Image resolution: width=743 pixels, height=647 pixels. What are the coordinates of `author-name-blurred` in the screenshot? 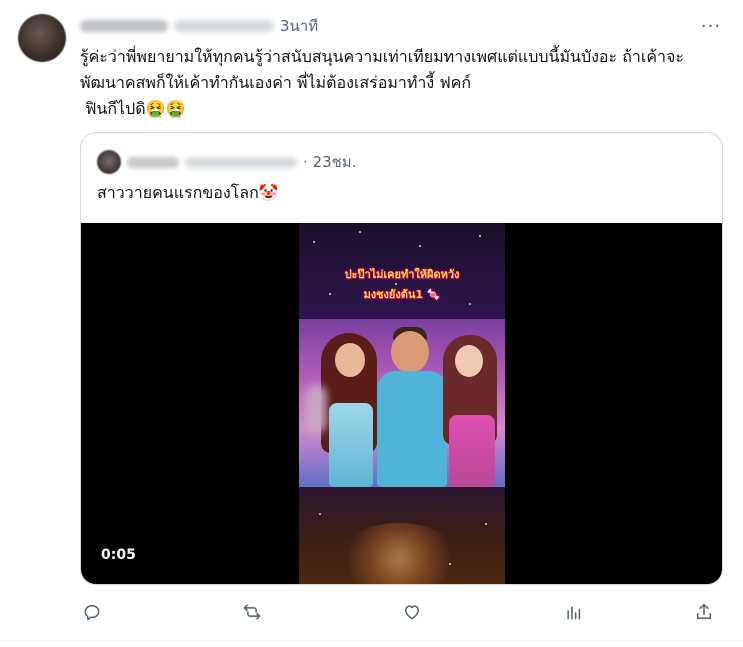 It's located at (124, 26).